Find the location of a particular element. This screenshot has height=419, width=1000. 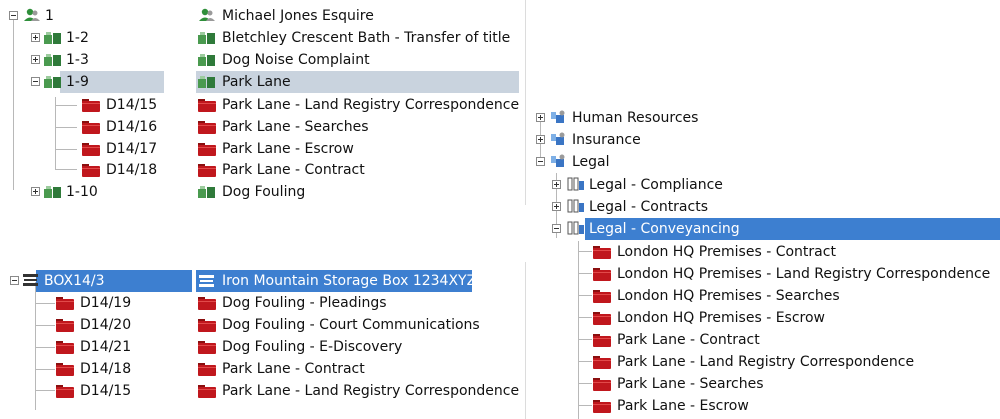

tree-row-folder-d14-18-box: D14/18 Park Lane - Contract is located at coordinates (262, 369).